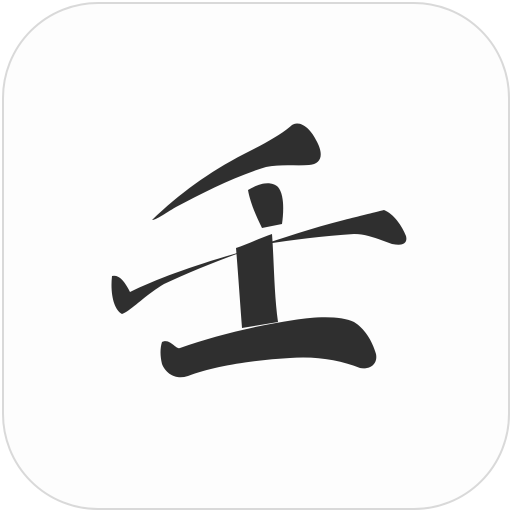  What do you see at coordinates (266, 205) in the screenshot?
I see `glyph-stroke-vertical-top` at bounding box center [266, 205].